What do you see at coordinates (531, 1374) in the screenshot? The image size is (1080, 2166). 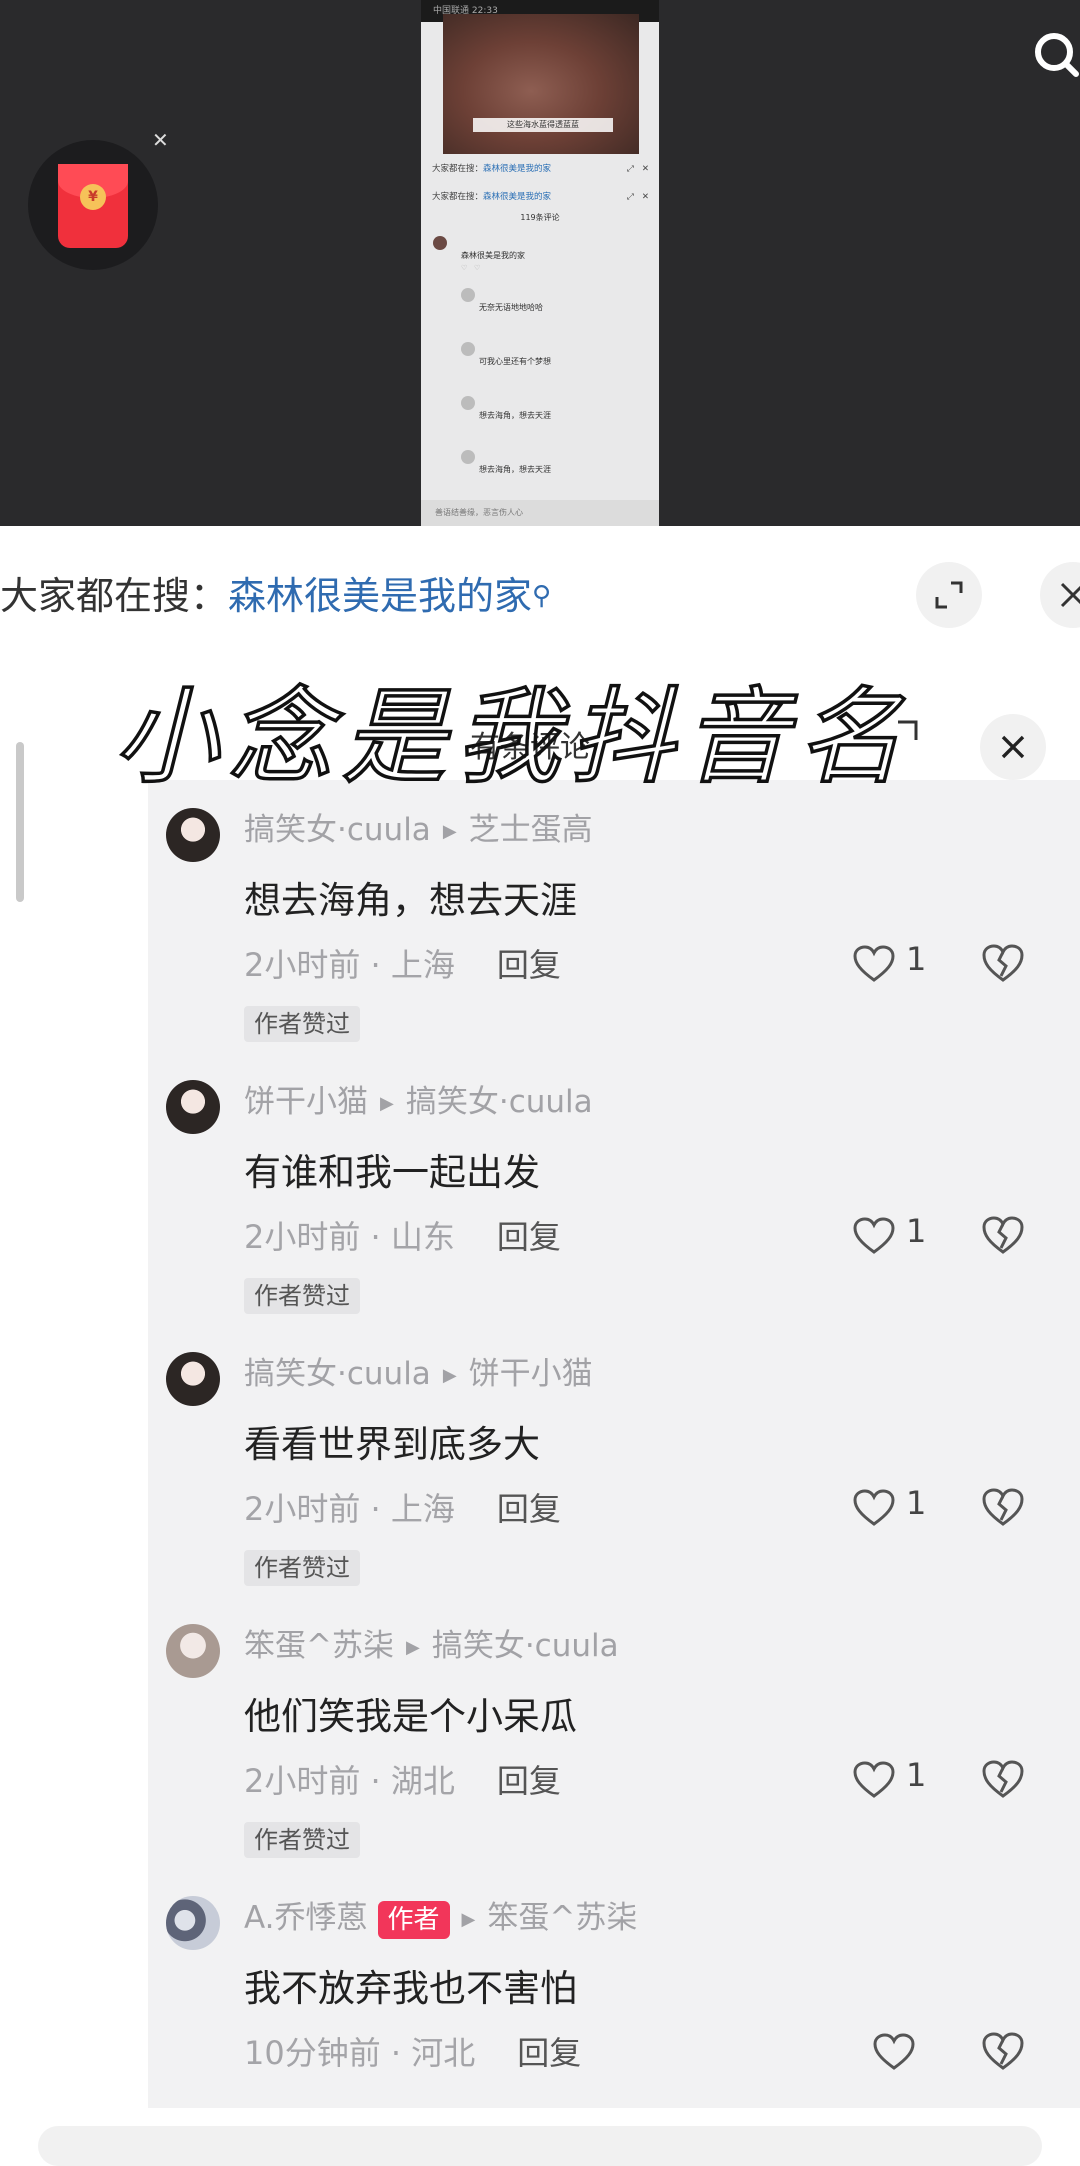 I see `comment-reply-to: 饼干小猫` at bounding box center [531, 1374].